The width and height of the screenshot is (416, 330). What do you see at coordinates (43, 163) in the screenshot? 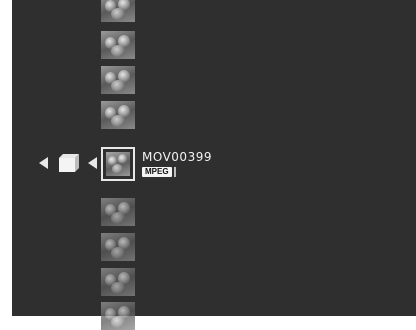
I see `back-arrow-icon` at bounding box center [43, 163].